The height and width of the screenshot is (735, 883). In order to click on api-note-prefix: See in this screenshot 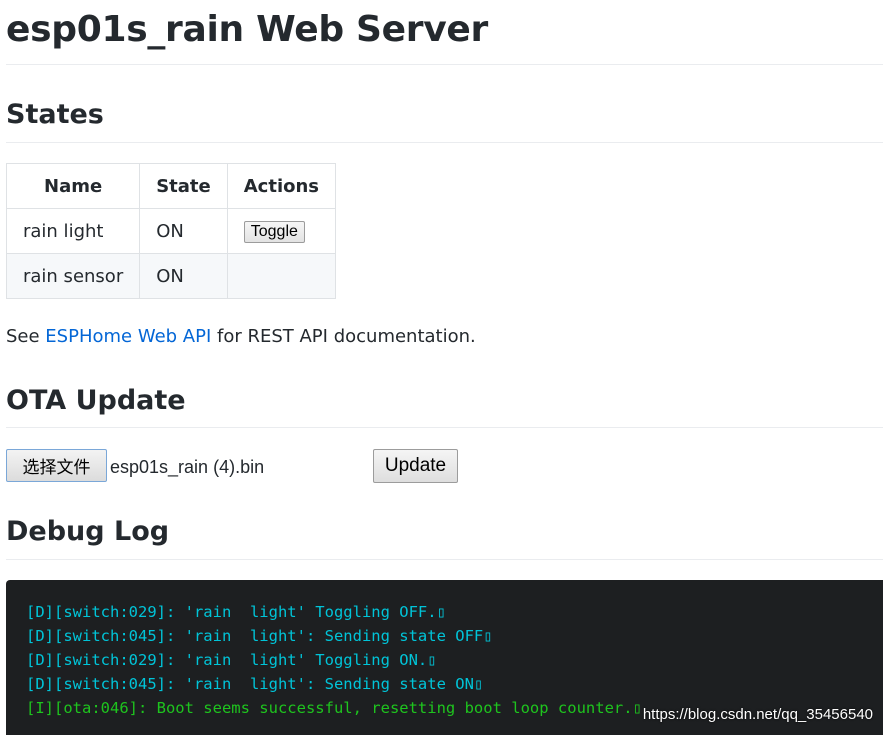, I will do `click(26, 336)`.